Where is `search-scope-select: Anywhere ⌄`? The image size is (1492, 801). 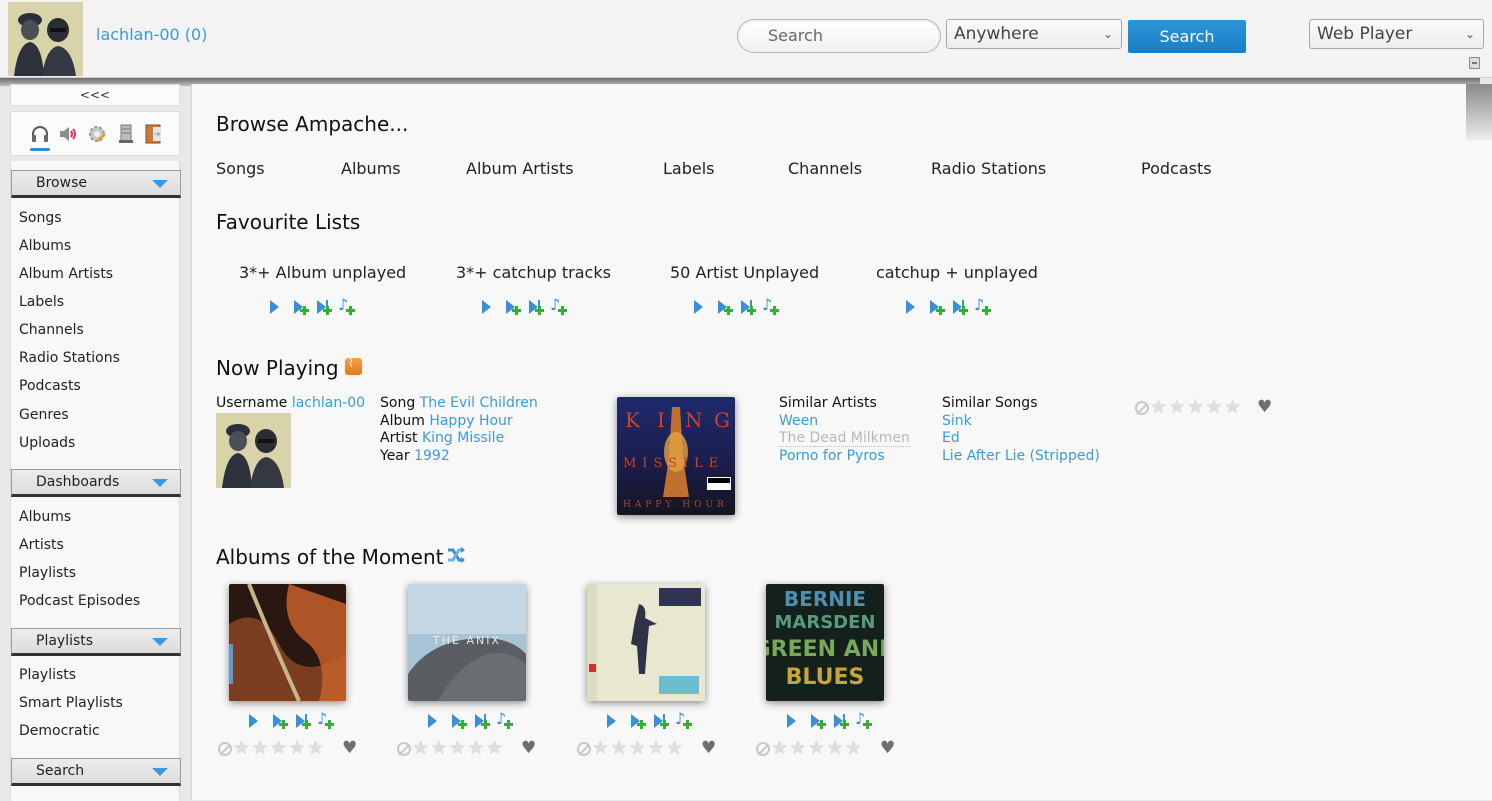 search-scope-select: Anywhere ⌄ is located at coordinates (1034, 34).